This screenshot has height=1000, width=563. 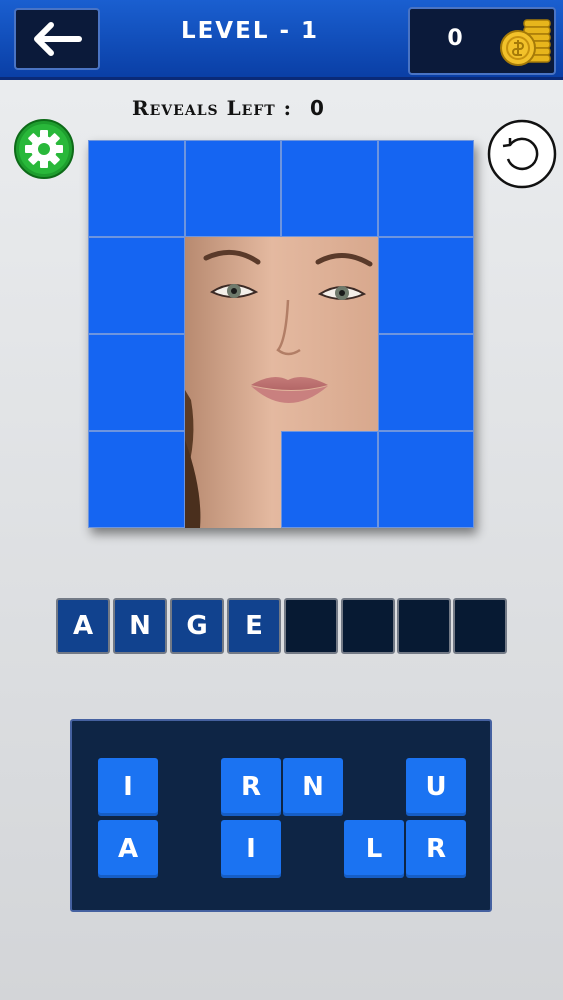 I want to click on coins-display: 0, so click(x=482, y=41).